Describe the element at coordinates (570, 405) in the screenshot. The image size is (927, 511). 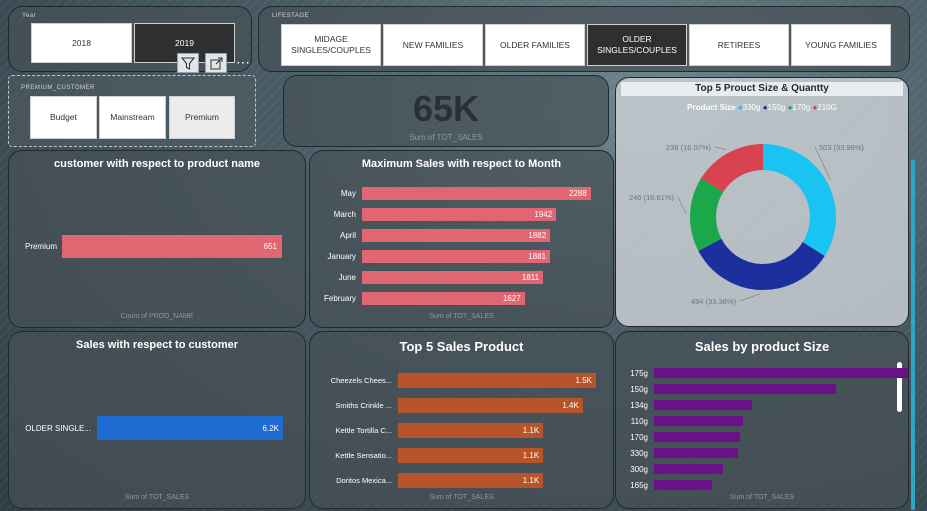
I see `value-label: 1.4K` at that location.